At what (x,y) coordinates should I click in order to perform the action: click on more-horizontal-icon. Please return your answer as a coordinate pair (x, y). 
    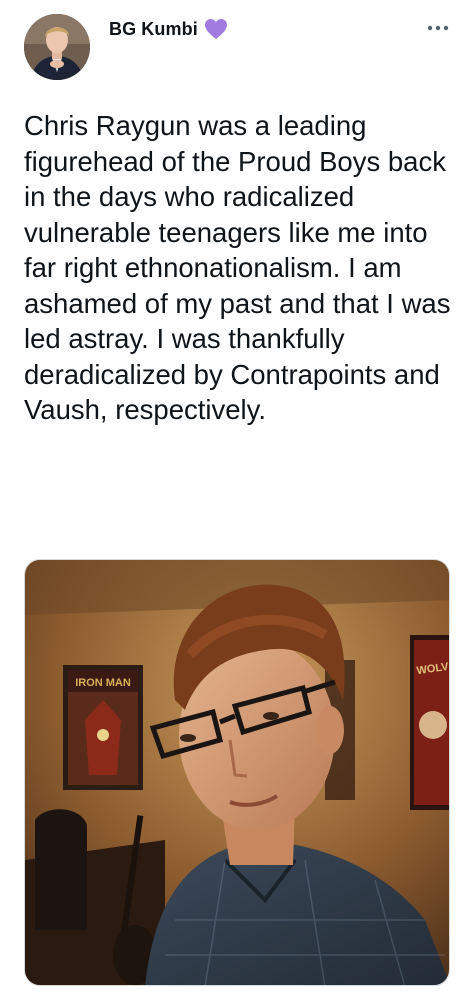
    Looking at the image, I should click on (438, 28).